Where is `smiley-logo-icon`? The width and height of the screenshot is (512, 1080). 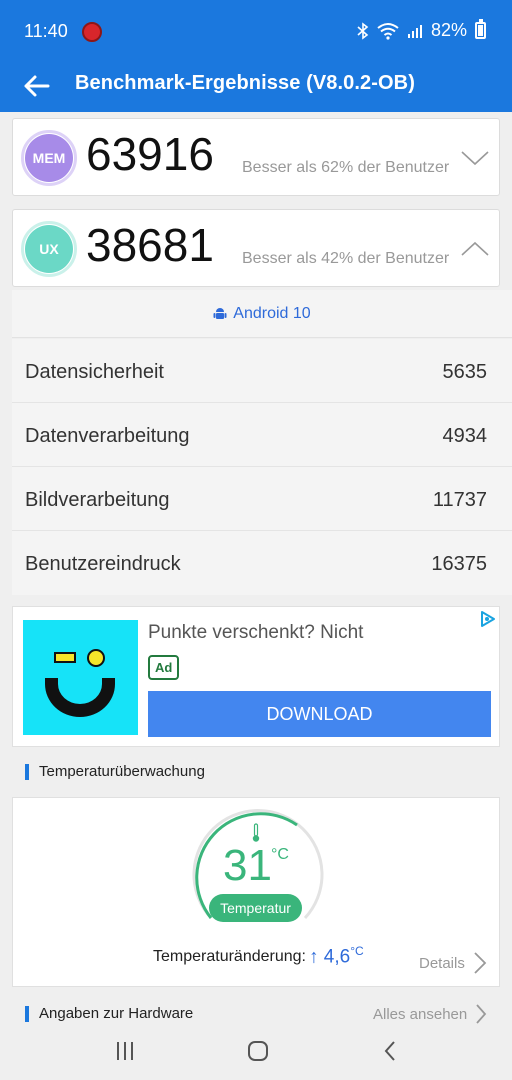 smiley-logo-icon is located at coordinates (80, 683).